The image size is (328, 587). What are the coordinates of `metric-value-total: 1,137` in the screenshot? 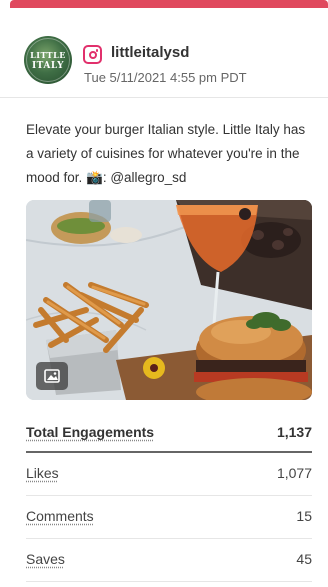 It's located at (294, 432).